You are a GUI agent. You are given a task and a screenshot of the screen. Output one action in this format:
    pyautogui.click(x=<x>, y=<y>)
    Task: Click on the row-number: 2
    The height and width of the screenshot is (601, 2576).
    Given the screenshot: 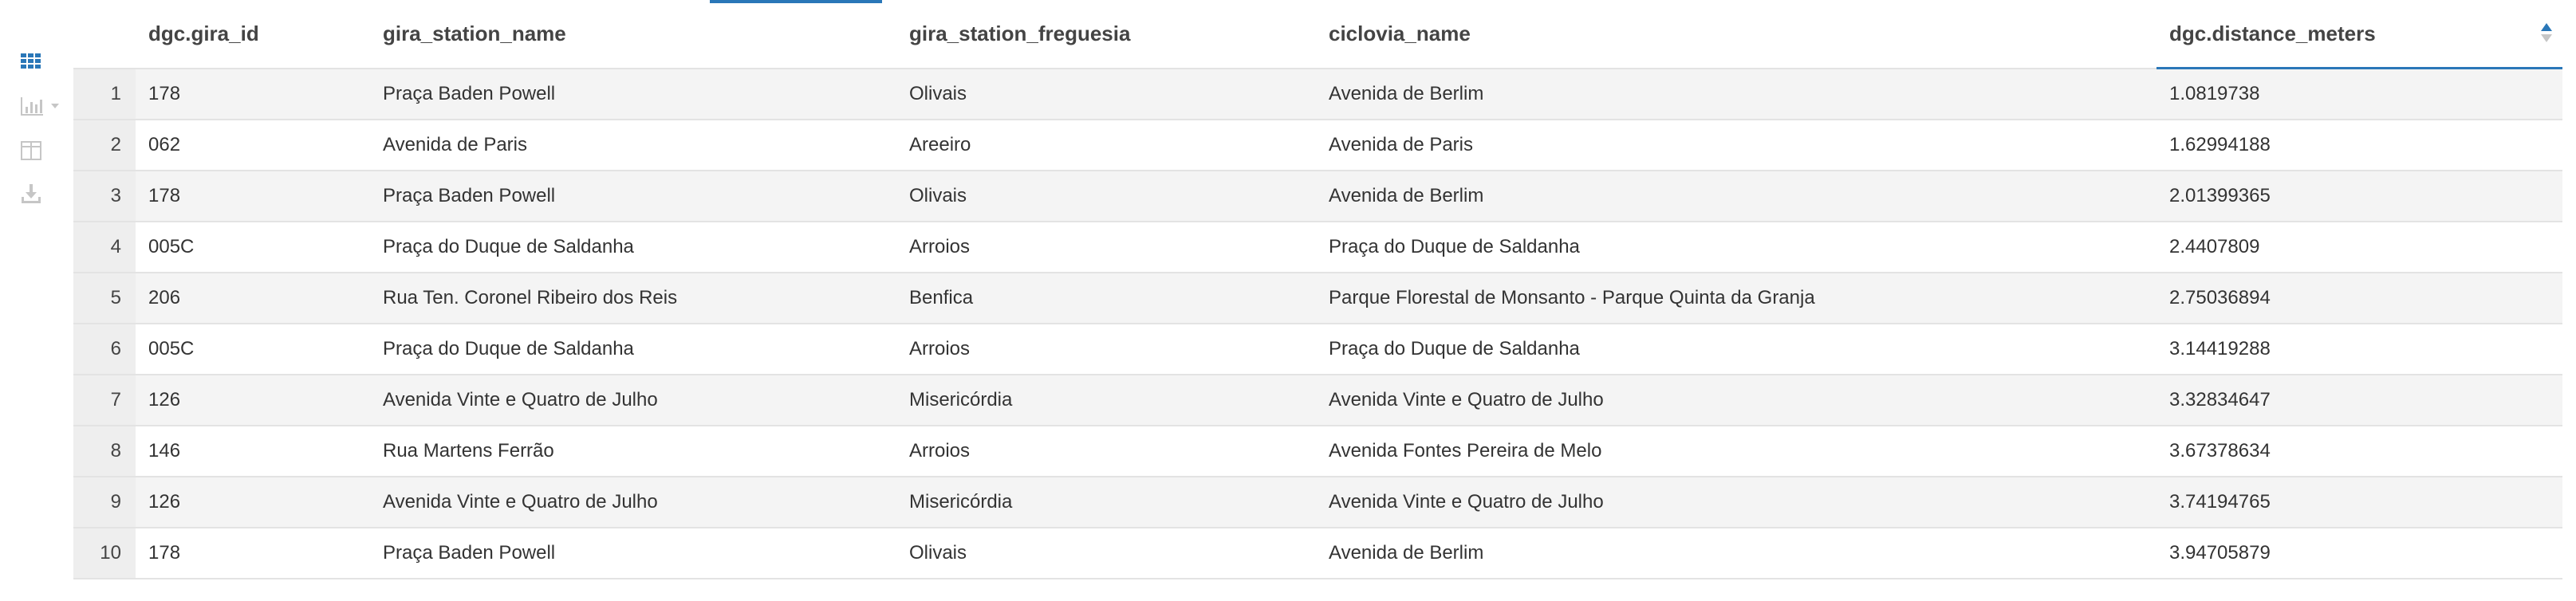 What is the action you would take?
    pyautogui.click(x=104, y=146)
    